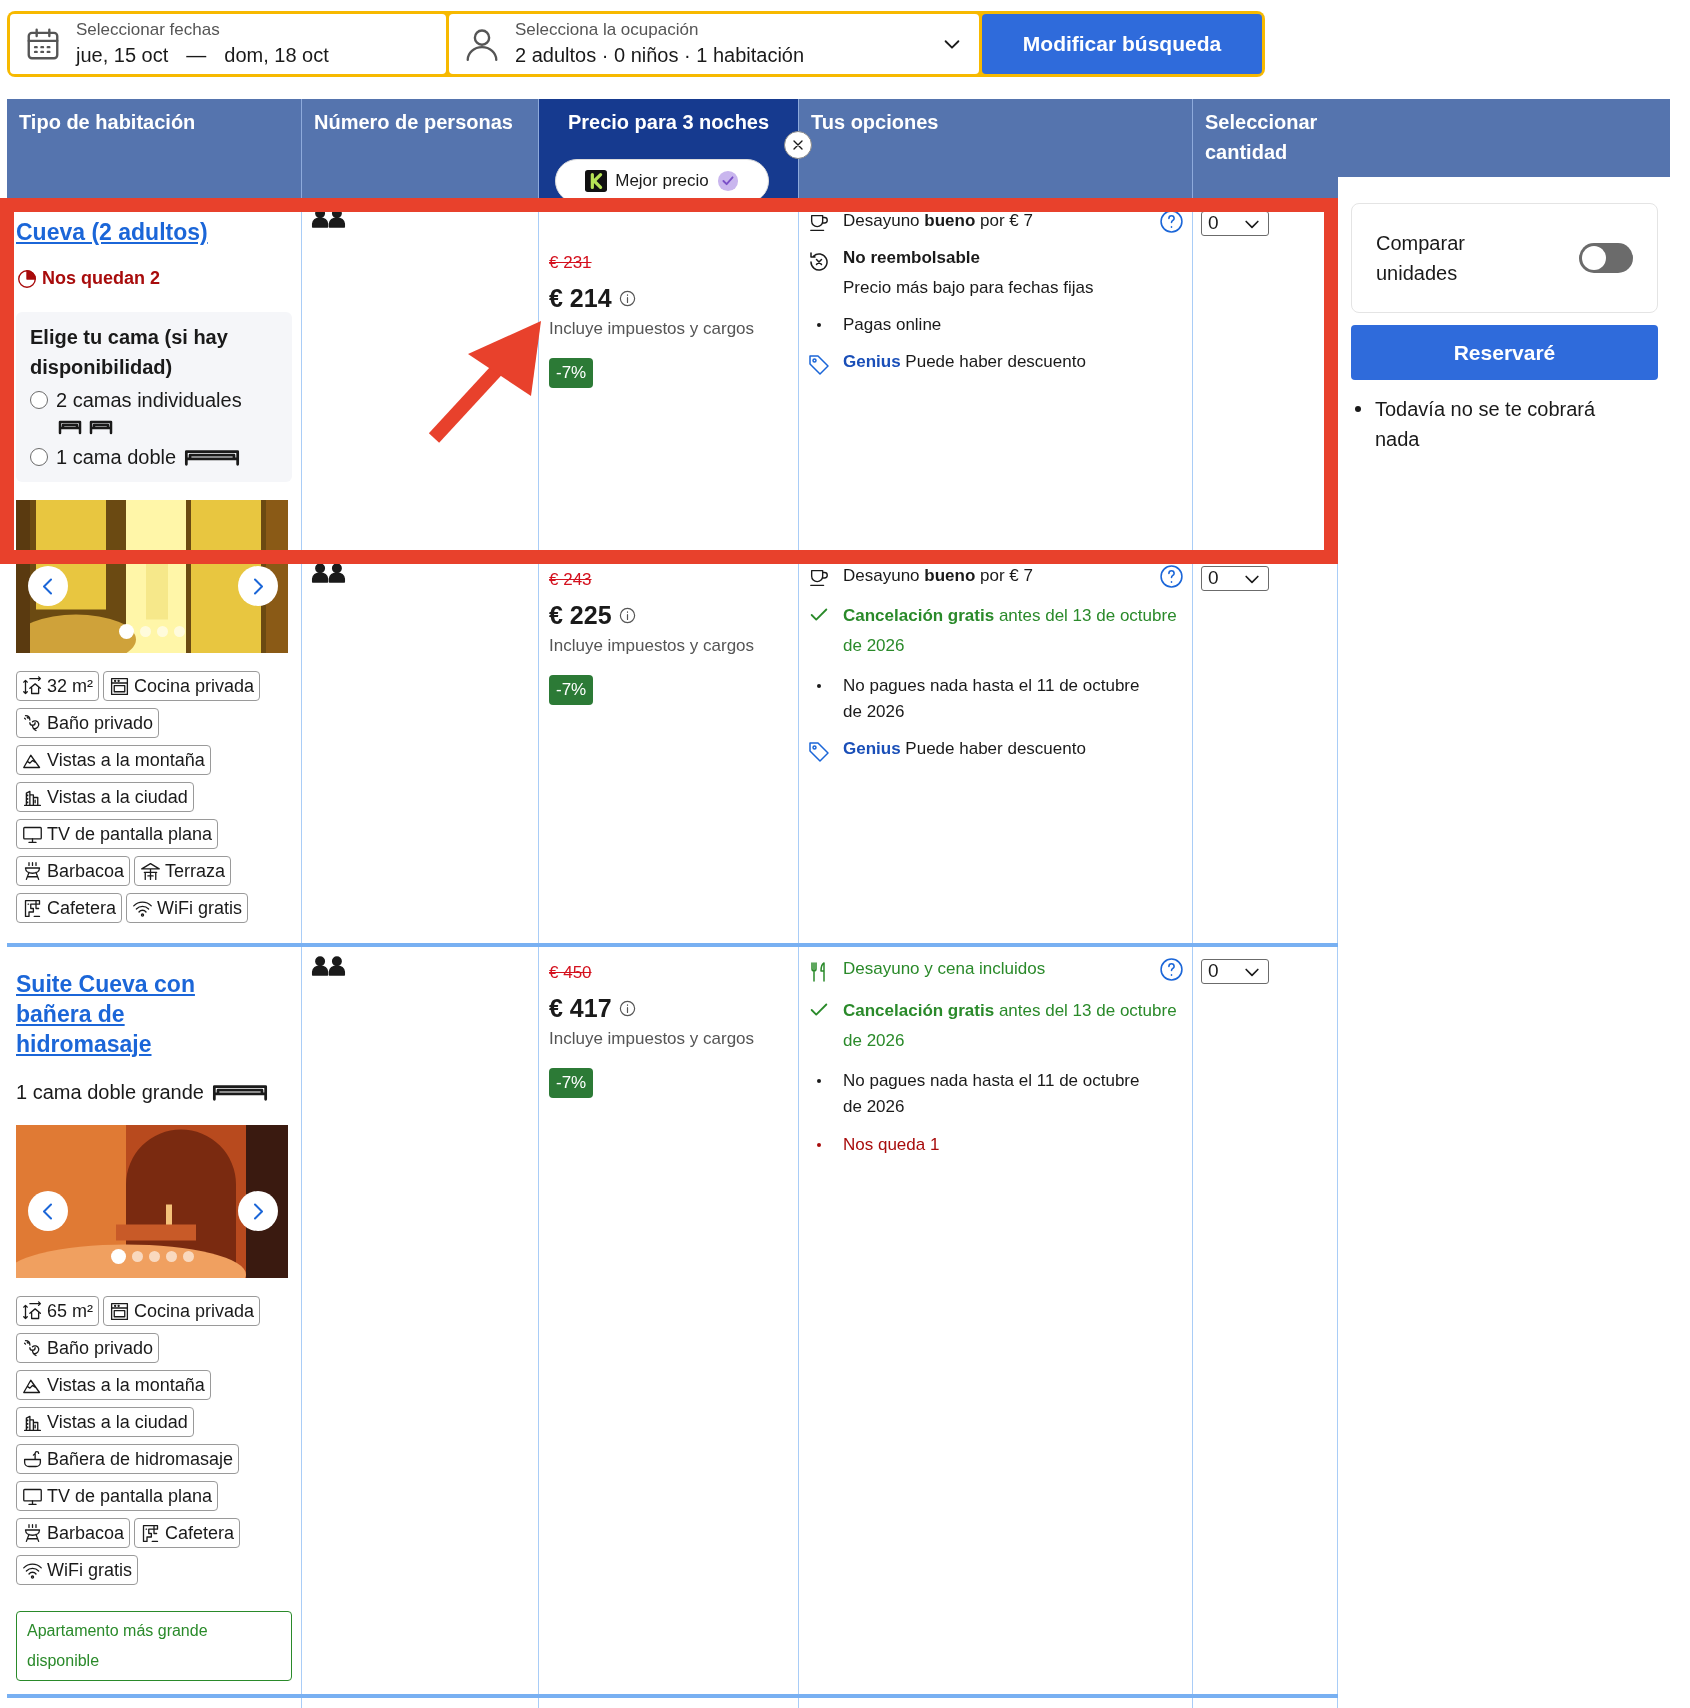 The height and width of the screenshot is (1708, 1690). Describe the element at coordinates (129, 352) in the screenshot. I see `bed-choice-title: Elige tu cama (si hay disponibilidad)` at that location.